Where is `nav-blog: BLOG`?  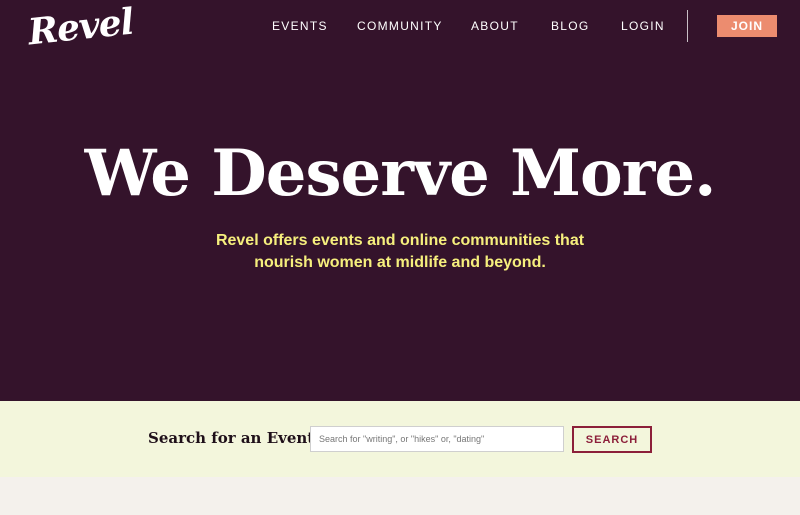
nav-blog: BLOG is located at coordinates (570, 26).